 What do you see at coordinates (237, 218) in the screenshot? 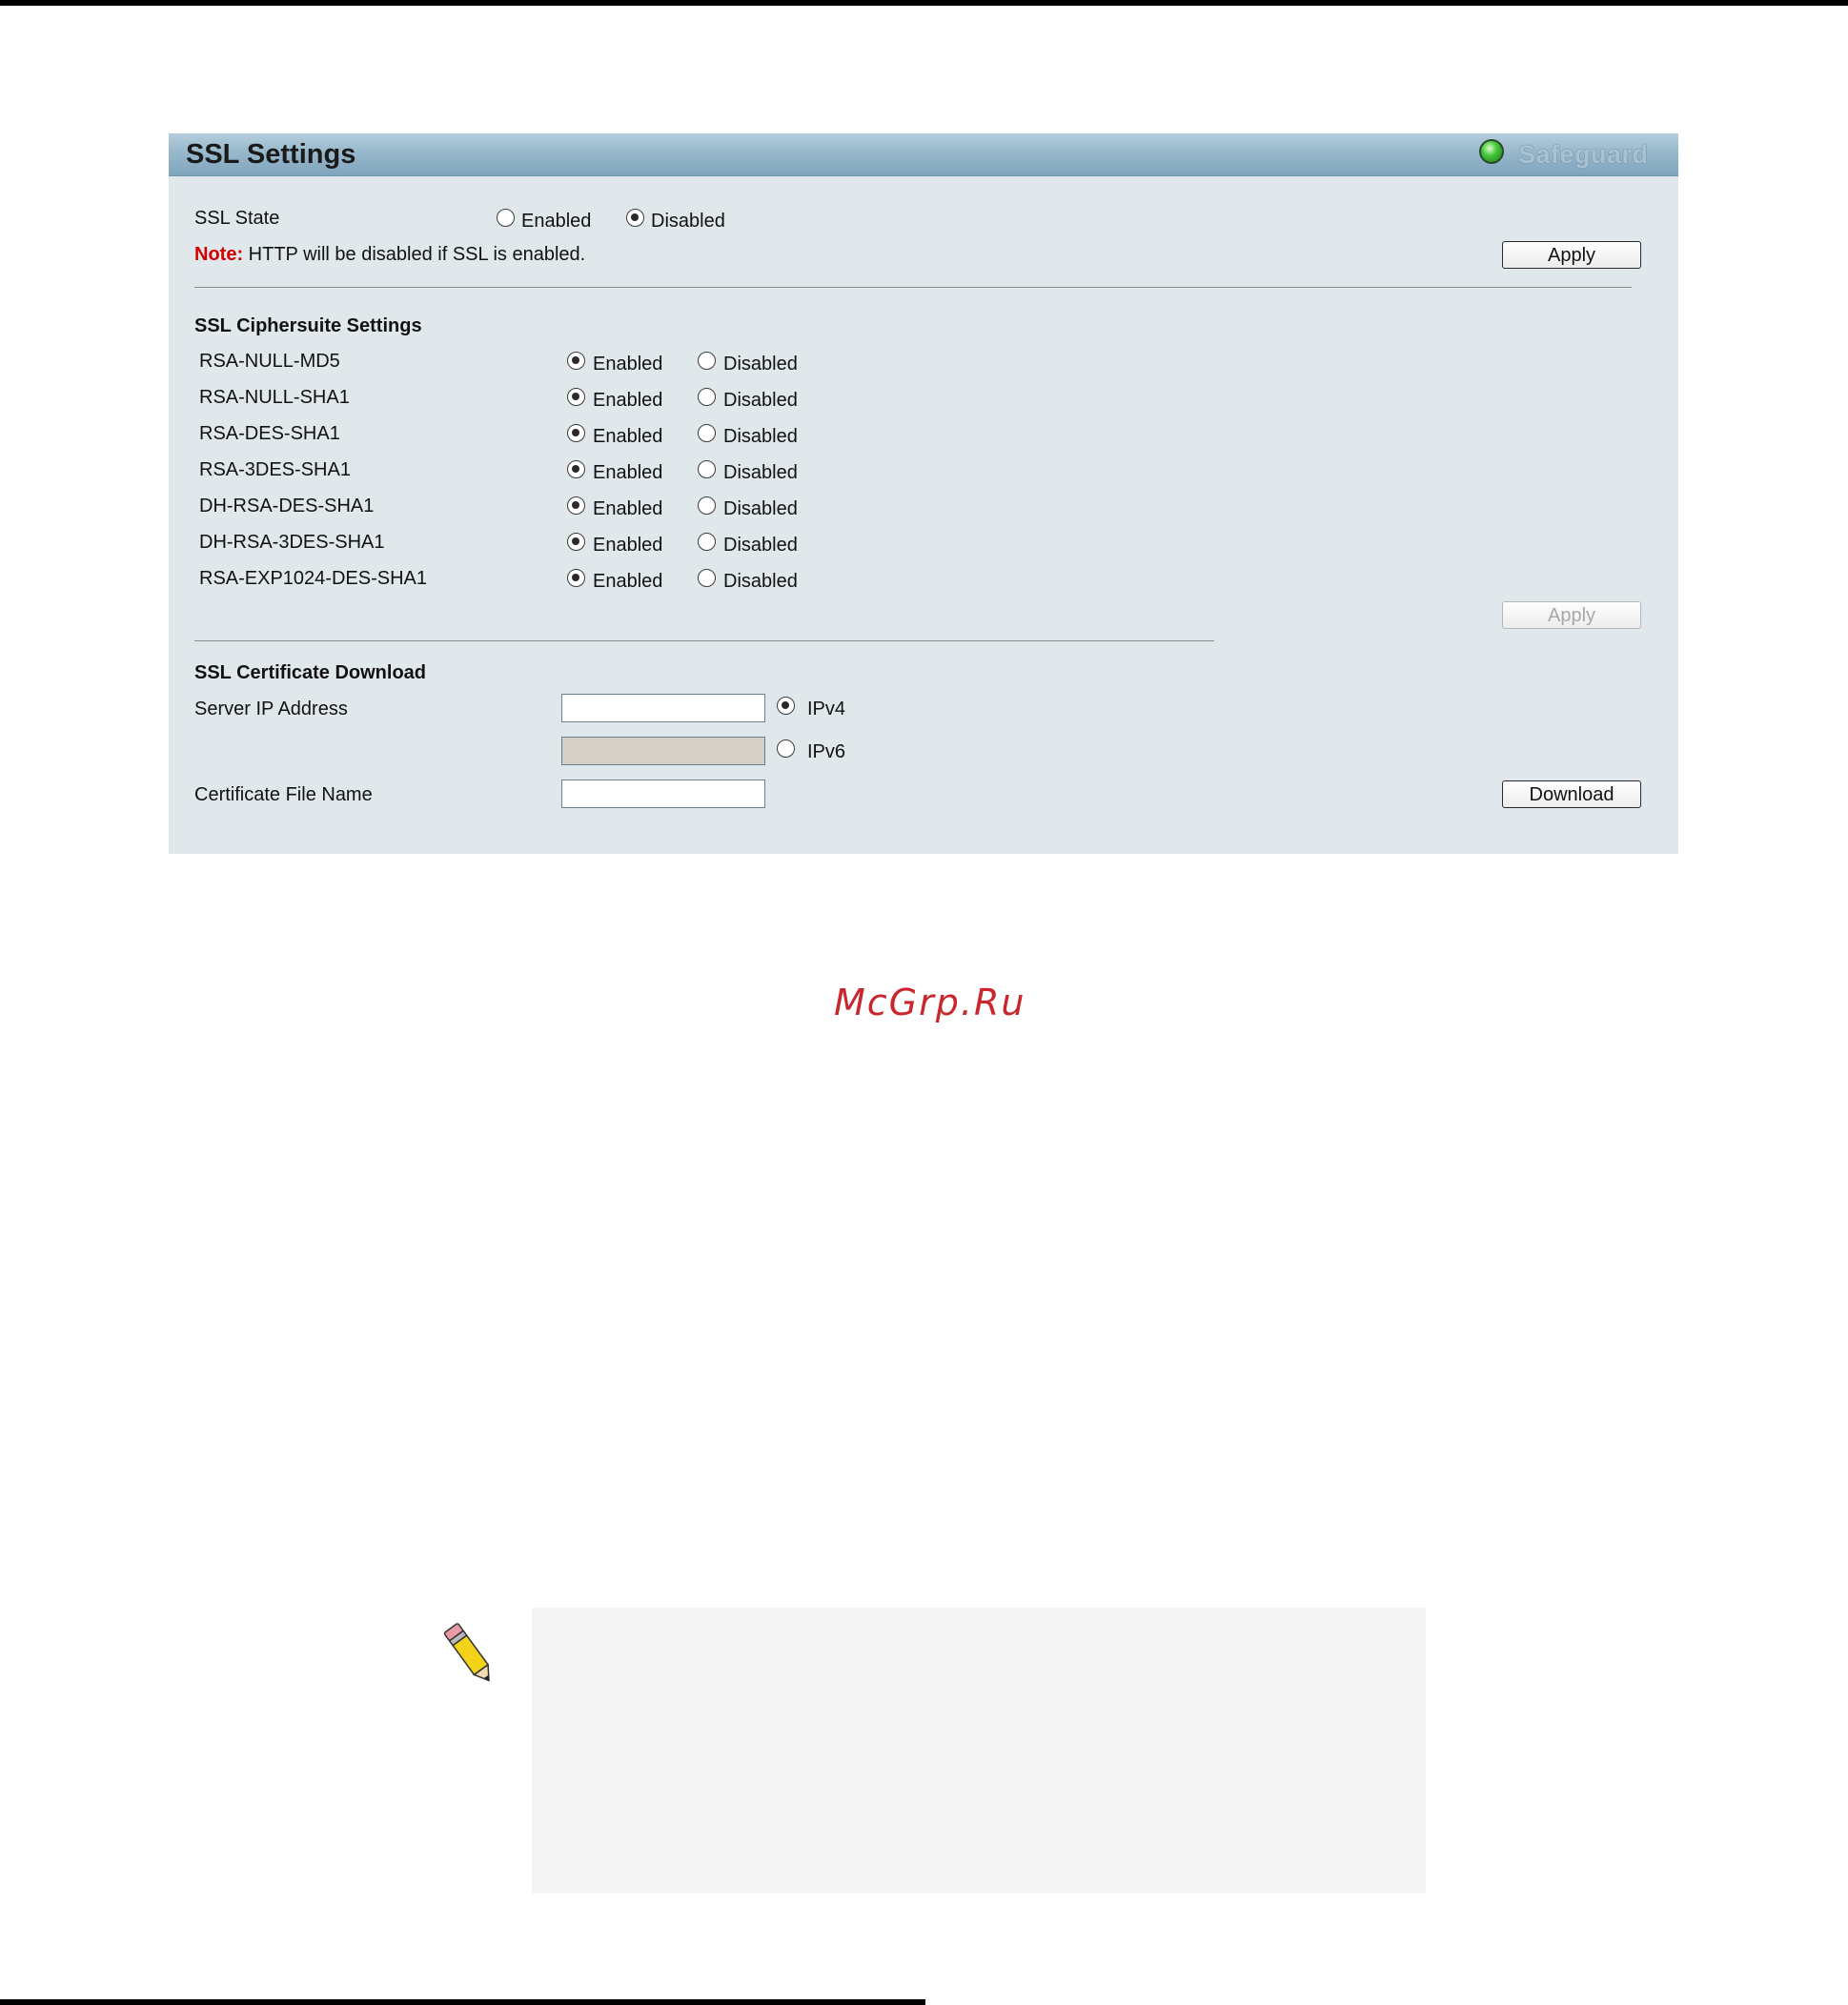
I see `ssl-state-label: SSL State` at bounding box center [237, 218].